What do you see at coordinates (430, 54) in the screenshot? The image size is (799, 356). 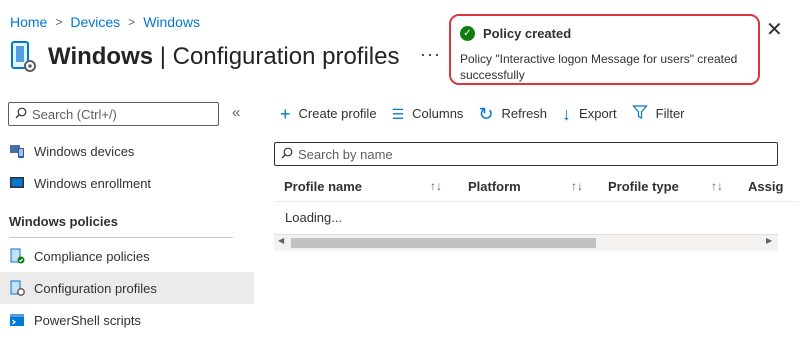 I see `more-options-icon: ···` at bounding box center [430, 54].